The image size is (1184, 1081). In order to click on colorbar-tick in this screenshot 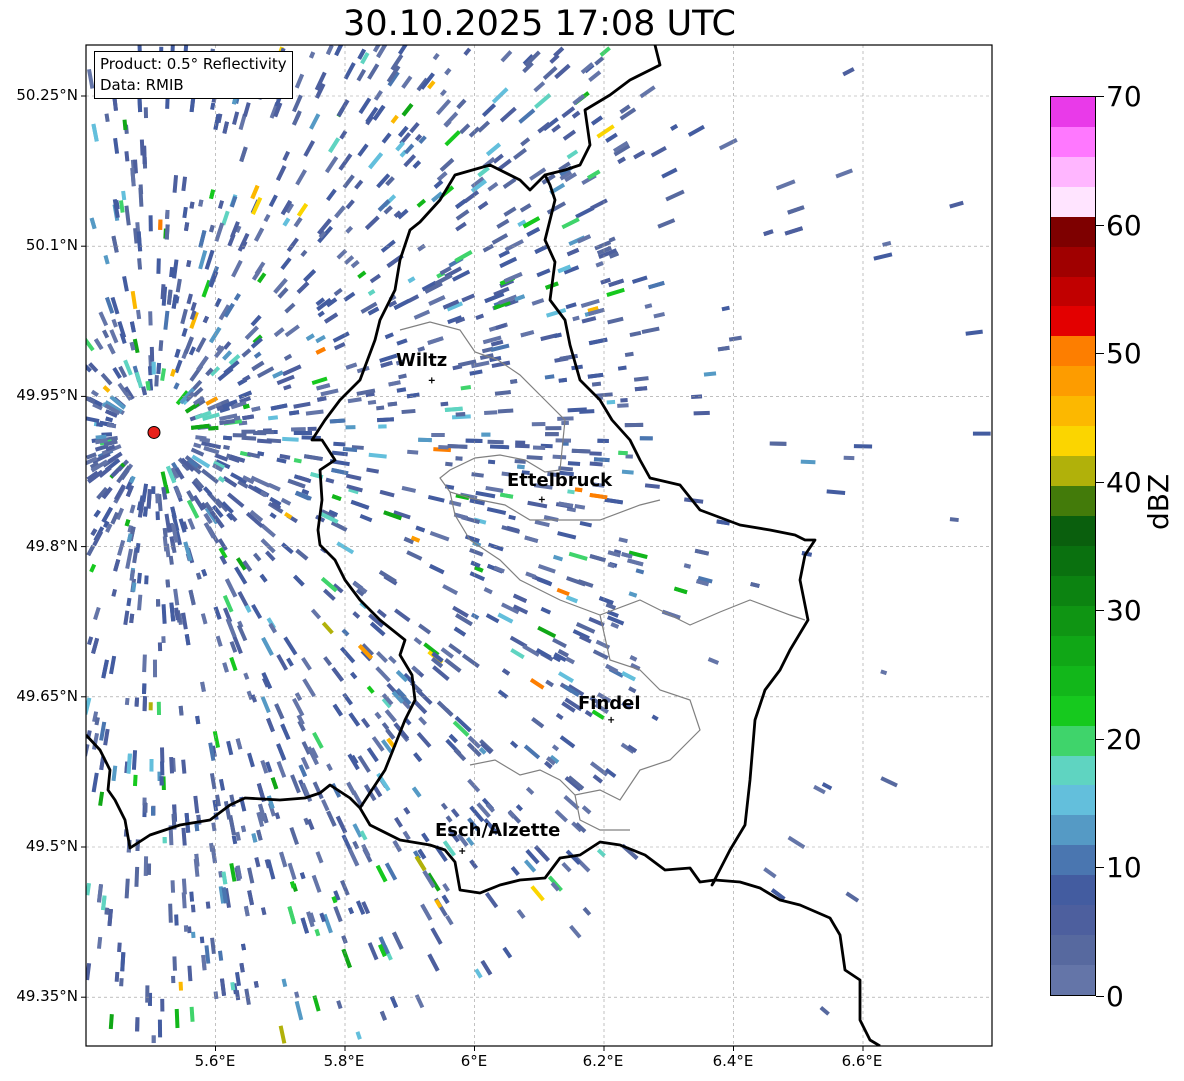, I will do `click(1100, 354)`.